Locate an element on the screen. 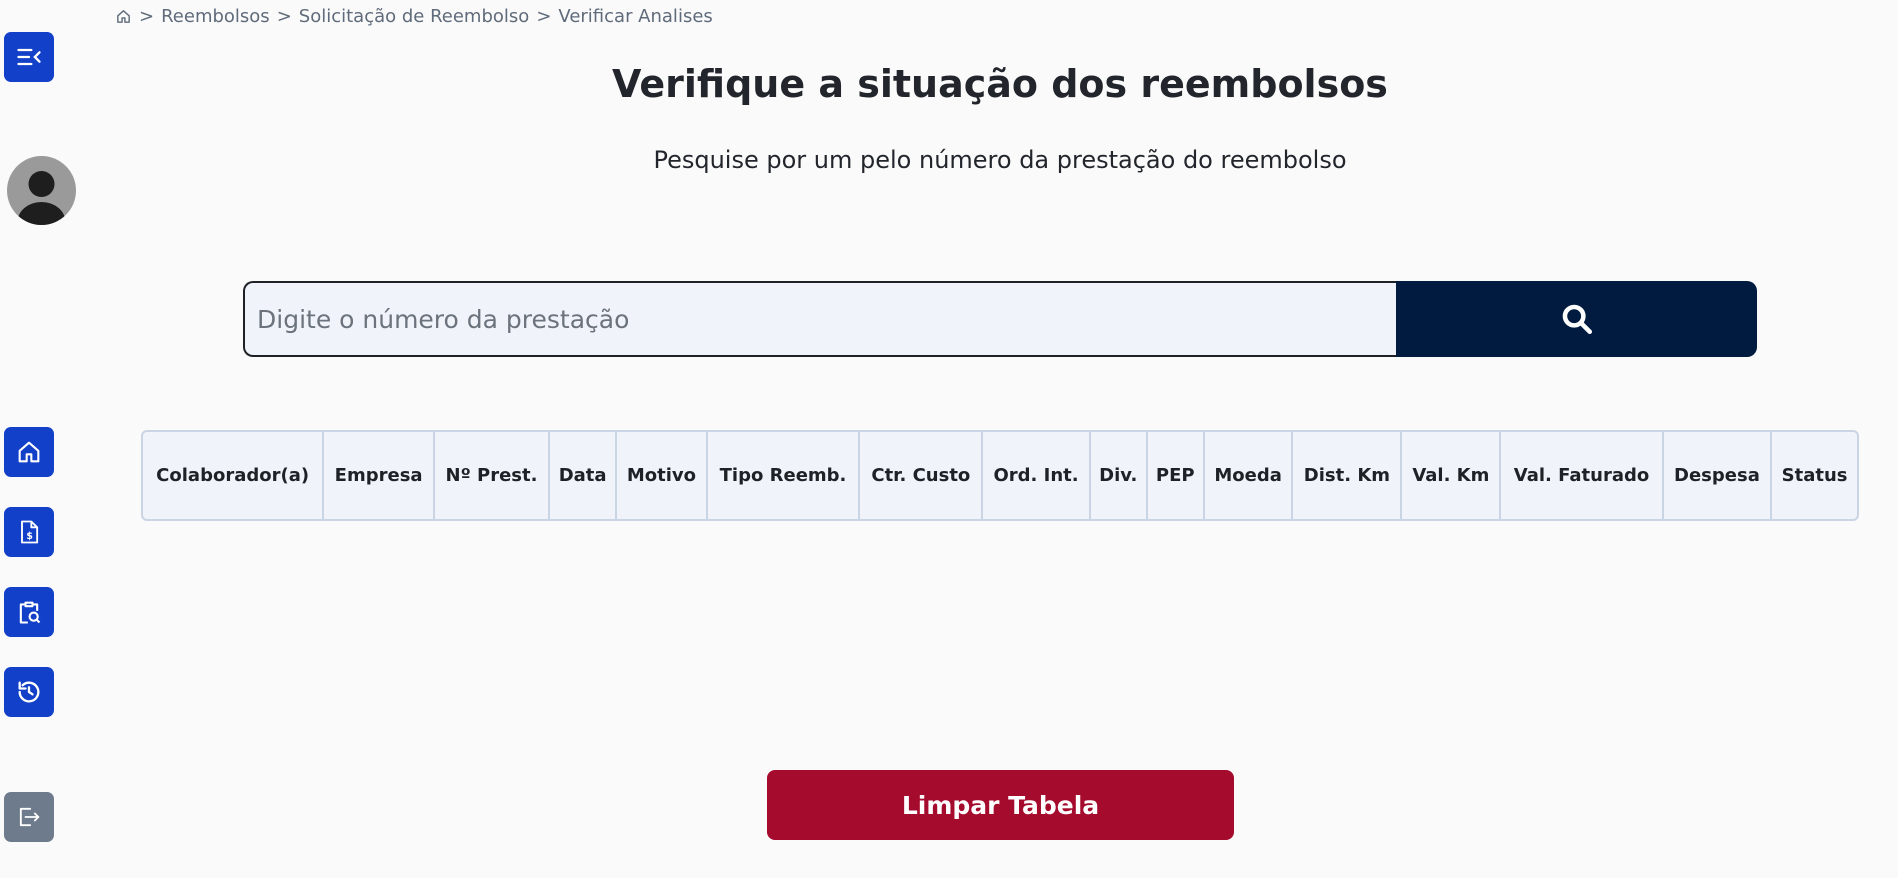  search-button is located at coordinates (1576, 319).